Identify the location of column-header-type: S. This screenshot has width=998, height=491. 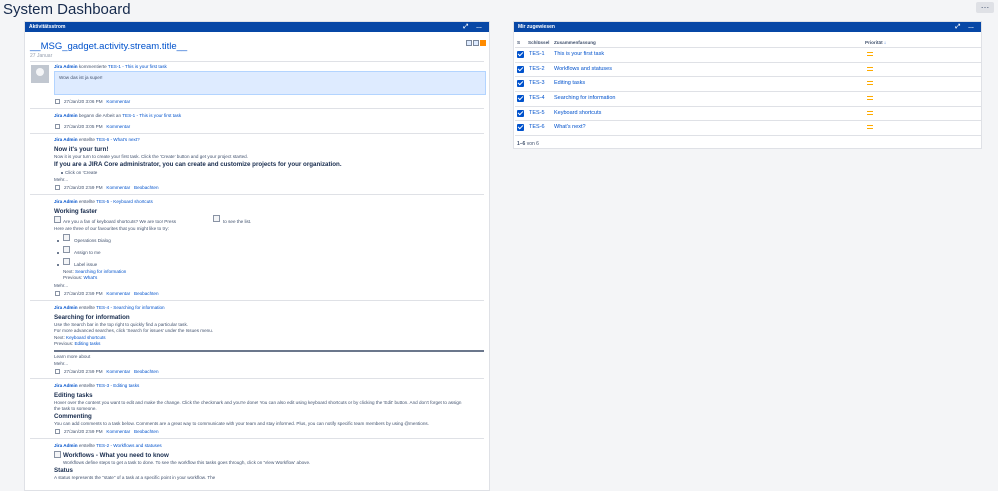
(518, 42).